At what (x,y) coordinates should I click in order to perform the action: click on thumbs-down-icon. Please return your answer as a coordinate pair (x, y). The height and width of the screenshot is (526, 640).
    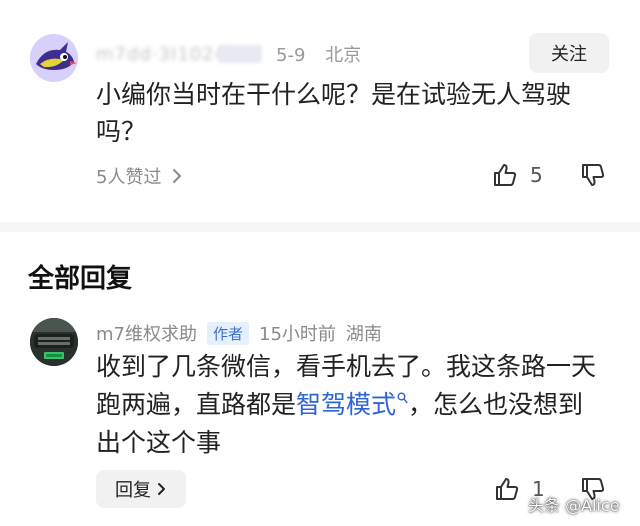
    Looking at the image, I should click on (593, 175).